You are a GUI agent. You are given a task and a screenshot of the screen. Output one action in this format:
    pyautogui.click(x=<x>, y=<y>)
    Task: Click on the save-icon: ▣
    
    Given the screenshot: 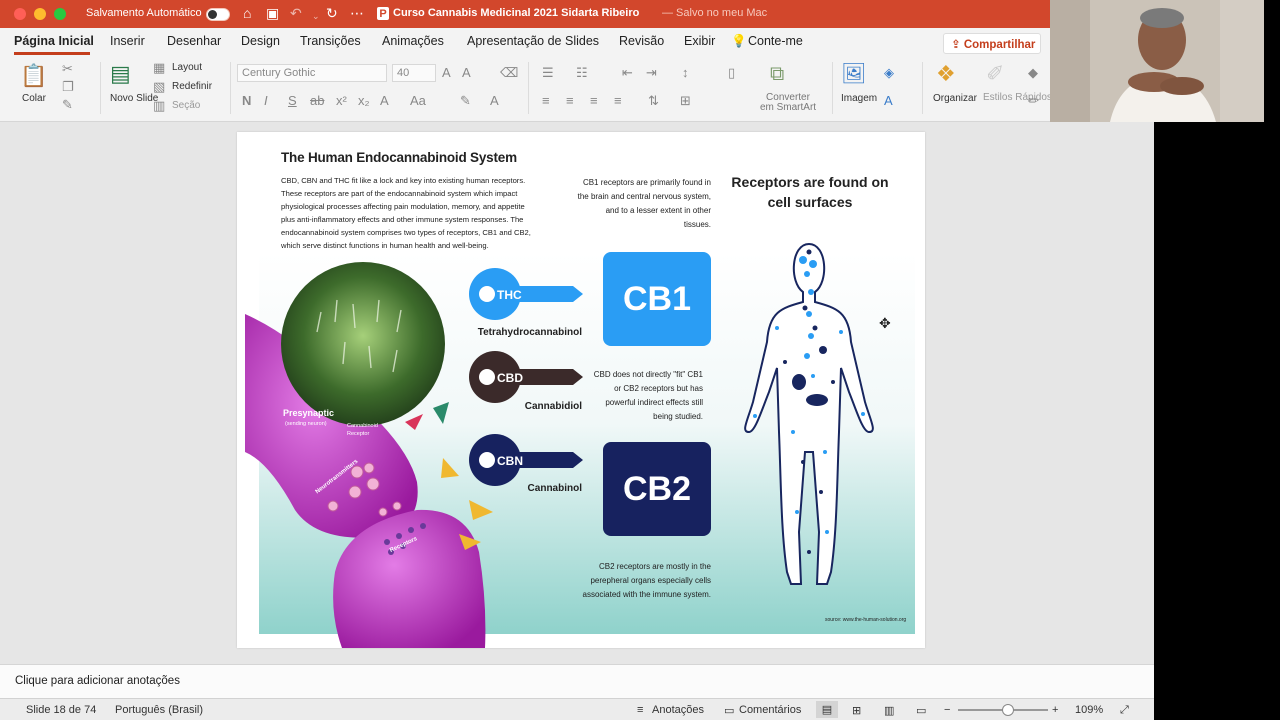 What is the action you would take?
    pyautogui.click(x=272, y=13)
    